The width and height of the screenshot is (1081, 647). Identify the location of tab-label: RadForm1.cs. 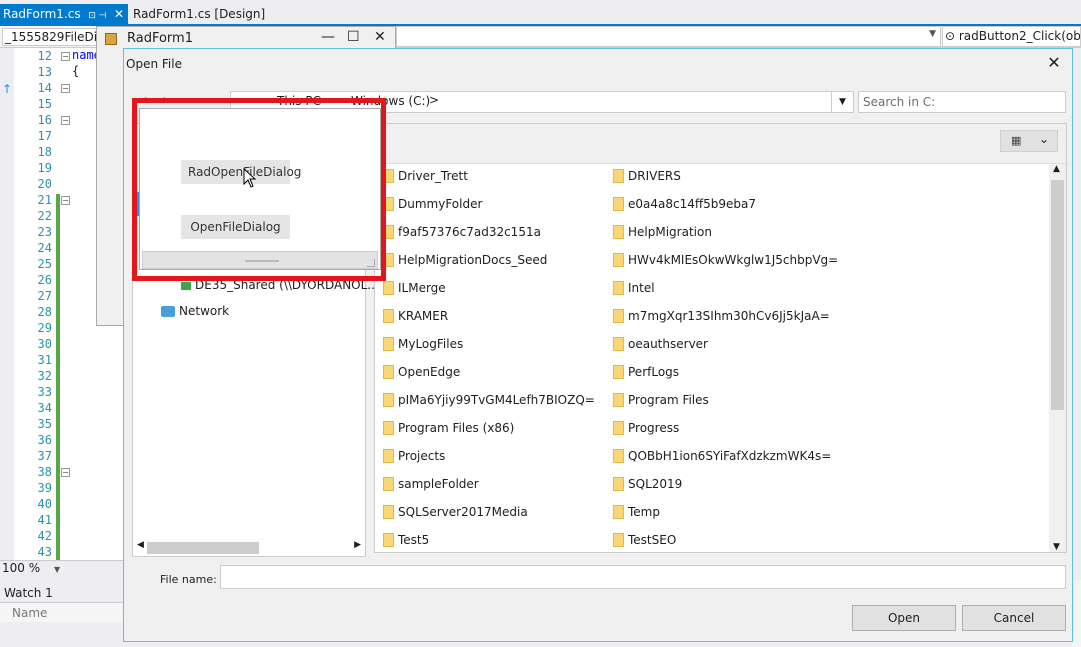
(42, 14).